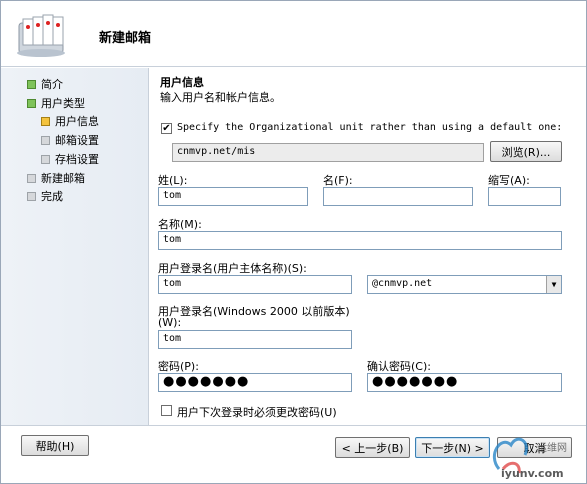  What do you see at coordinates (180, 224) in the screenshot?
I see `display-name-label: 名称(M):` at bounding box center [180, 224].